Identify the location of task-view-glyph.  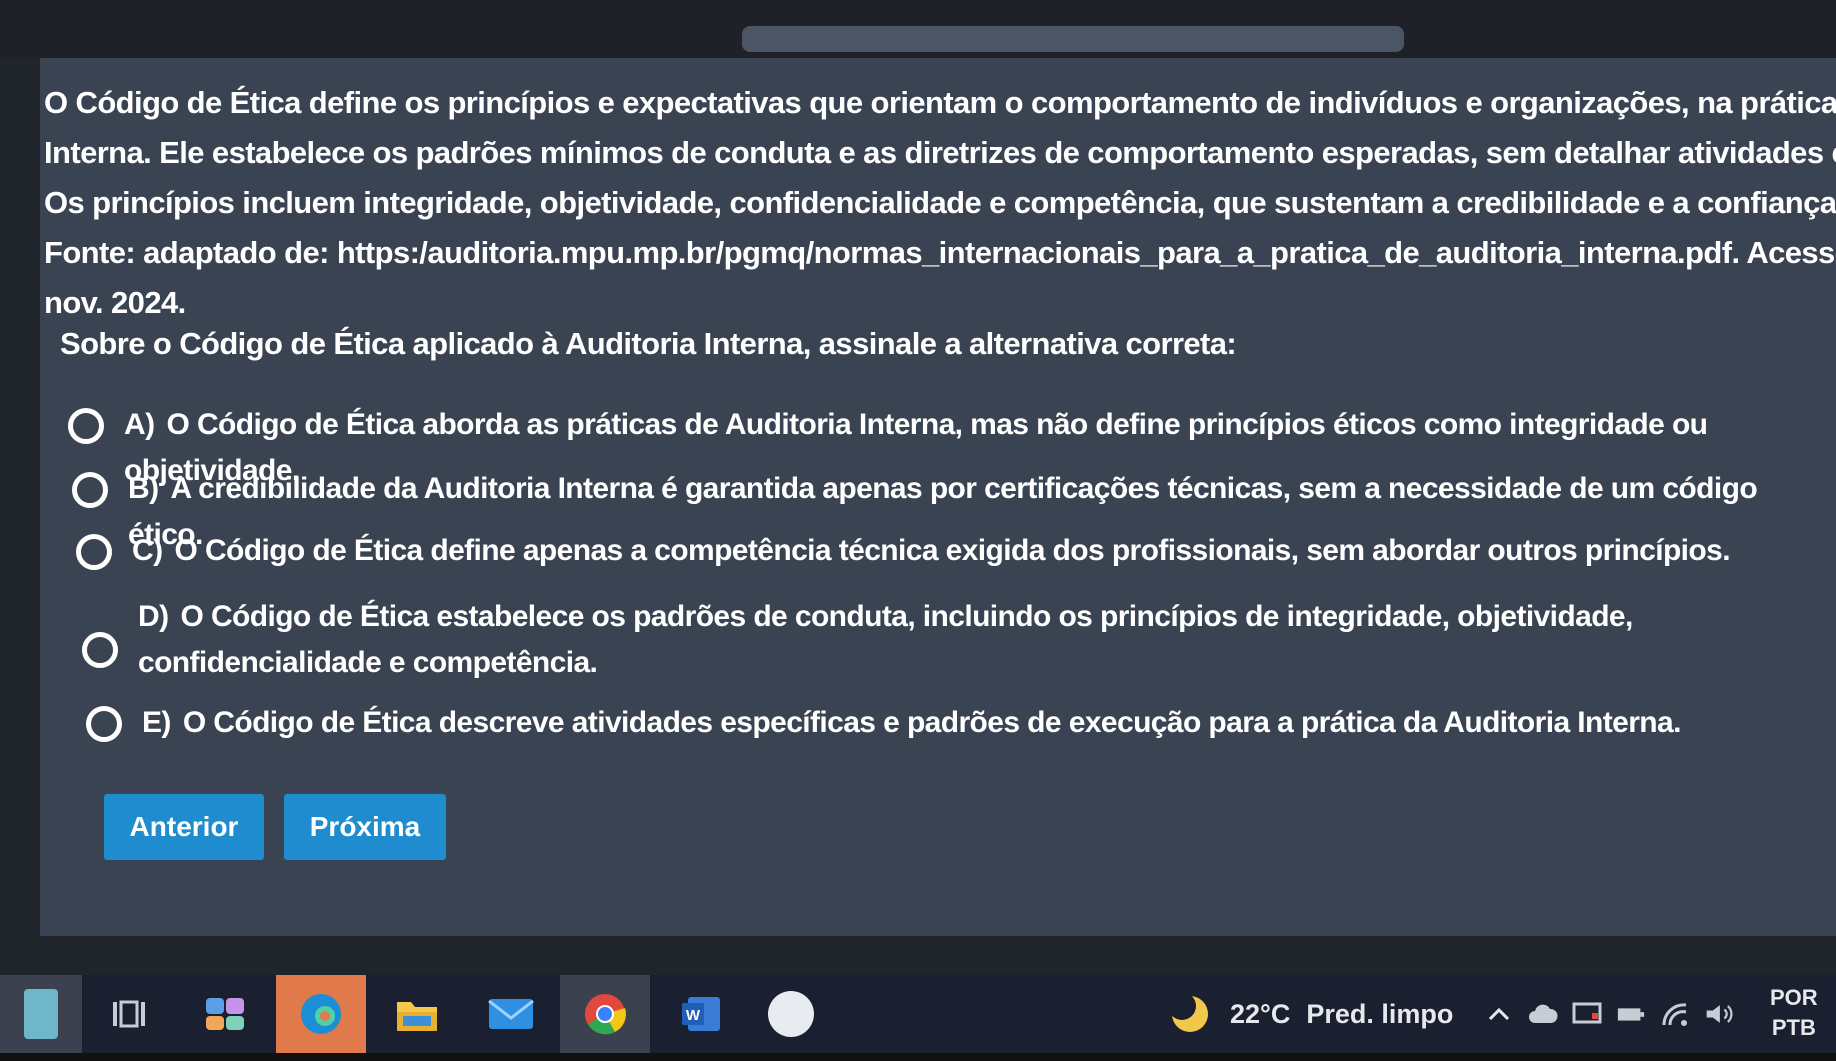
(129, 1014).